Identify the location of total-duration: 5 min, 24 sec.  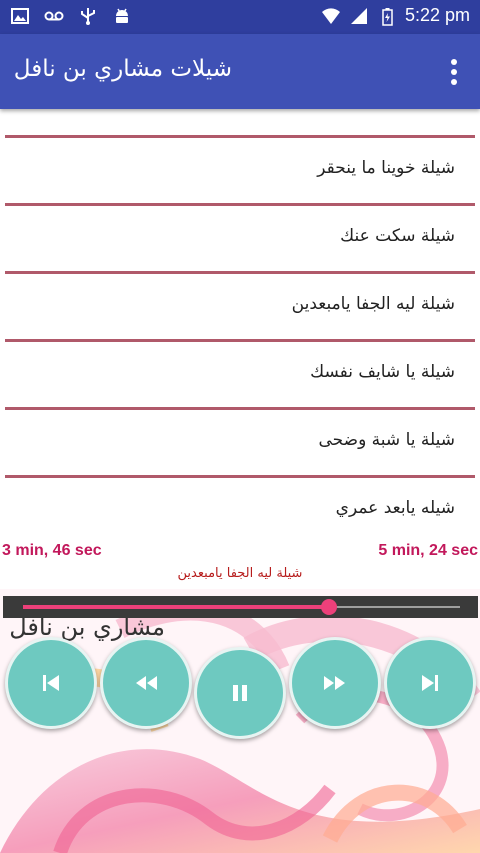
(428, 550).